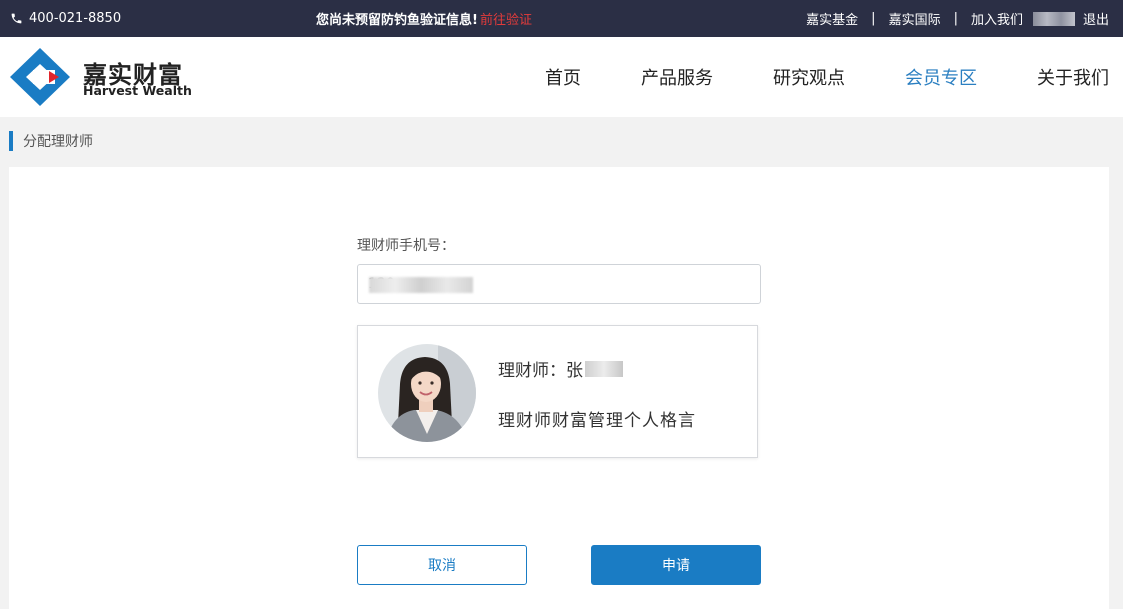 The width and height of the screenshot is (1123, 609). What do you see at coordinates (75, 18) in the screenshot?
I see `hotline-number: 400-021-8850` at bounding box center [75, 18].